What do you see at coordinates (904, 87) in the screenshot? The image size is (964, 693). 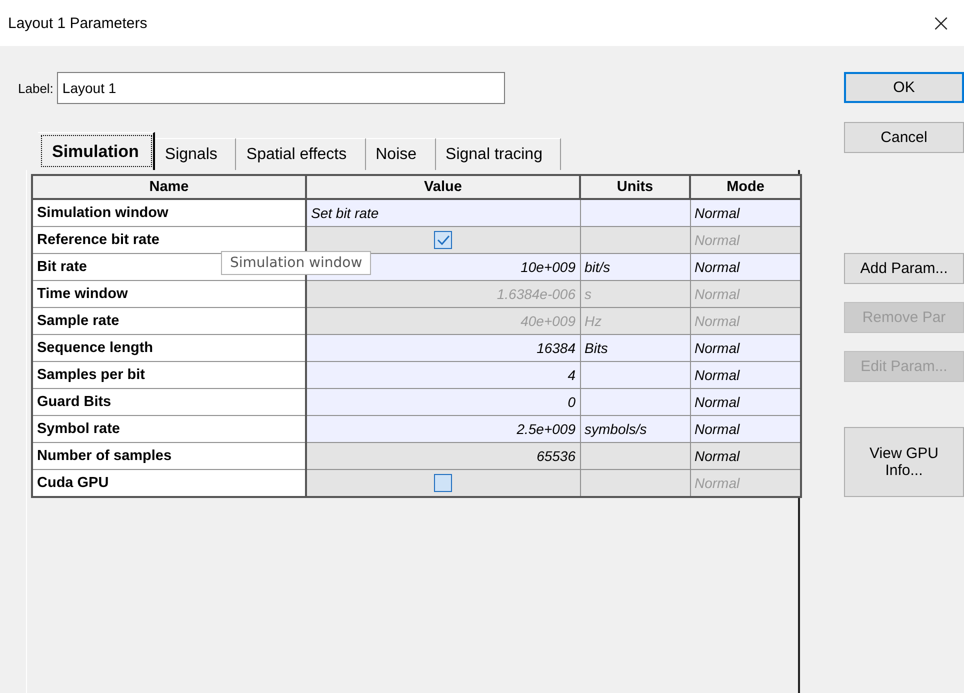 I see `dialog-button: OK` at bounding box center [904, 87].